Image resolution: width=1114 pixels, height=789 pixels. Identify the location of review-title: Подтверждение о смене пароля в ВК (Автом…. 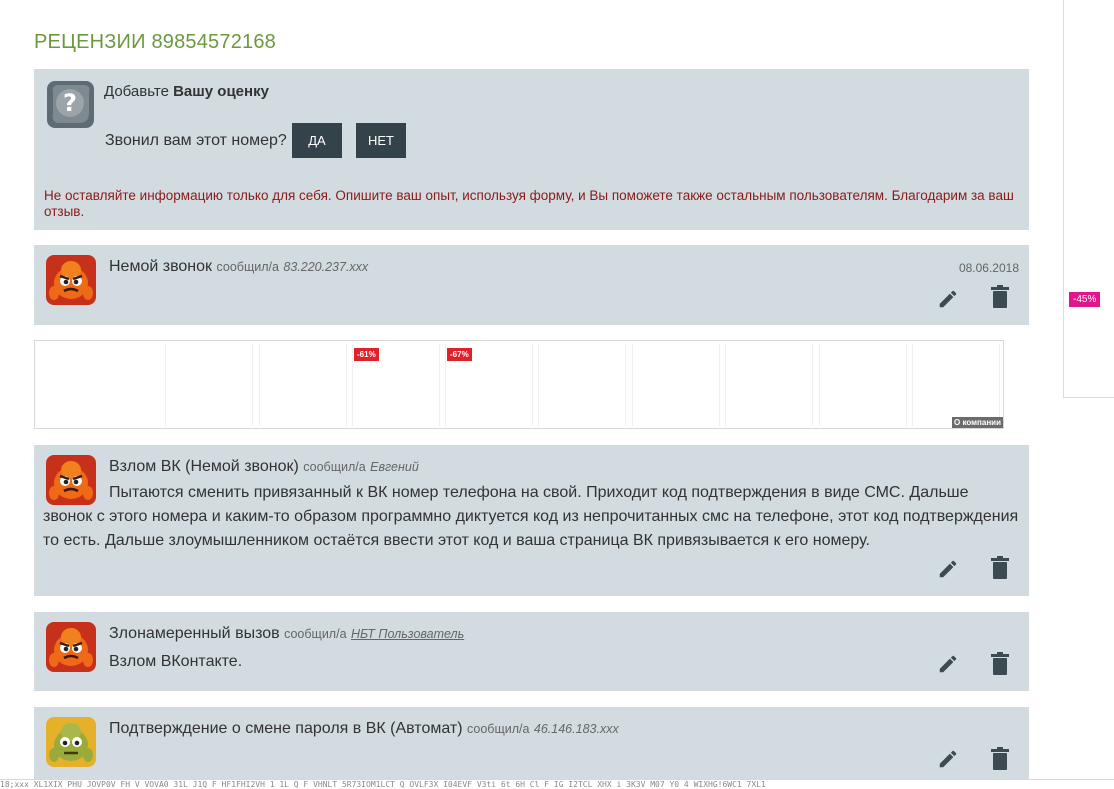
(286, 728).